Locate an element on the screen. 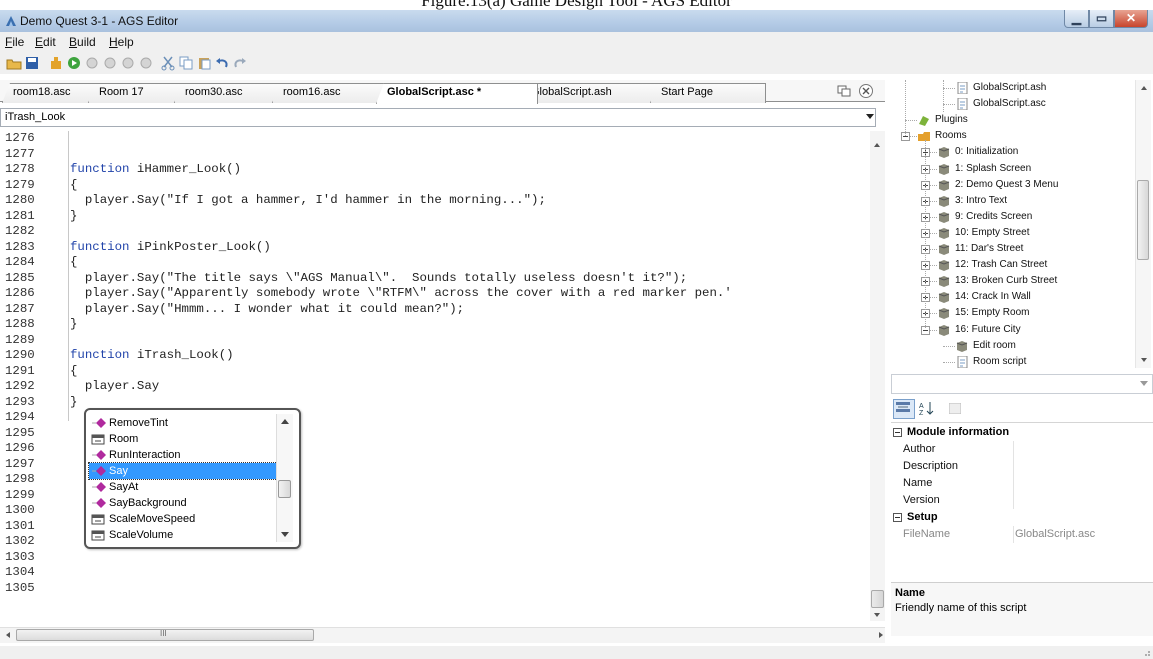 The image size is (1153, 659). tree-item: 14: Crack In Wall is located at coordinates (1036, 297).